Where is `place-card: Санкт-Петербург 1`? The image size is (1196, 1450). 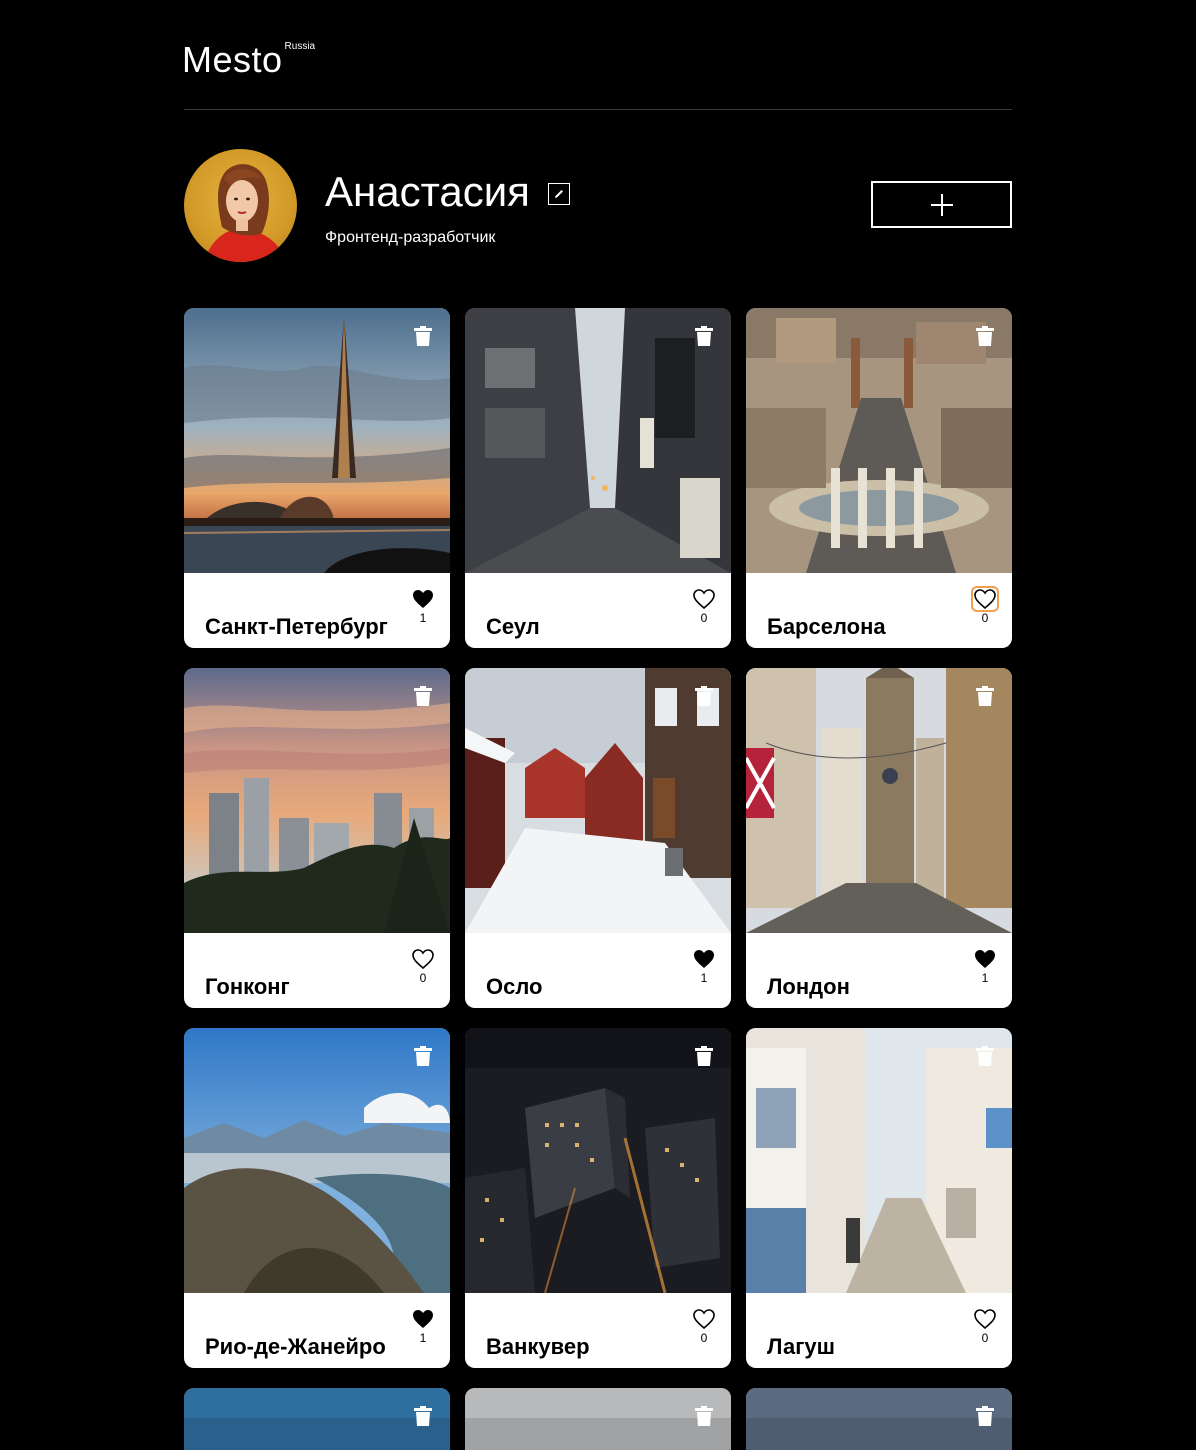
place-card: Санкт-Петербург 1 is located at coordinates (317, 478).